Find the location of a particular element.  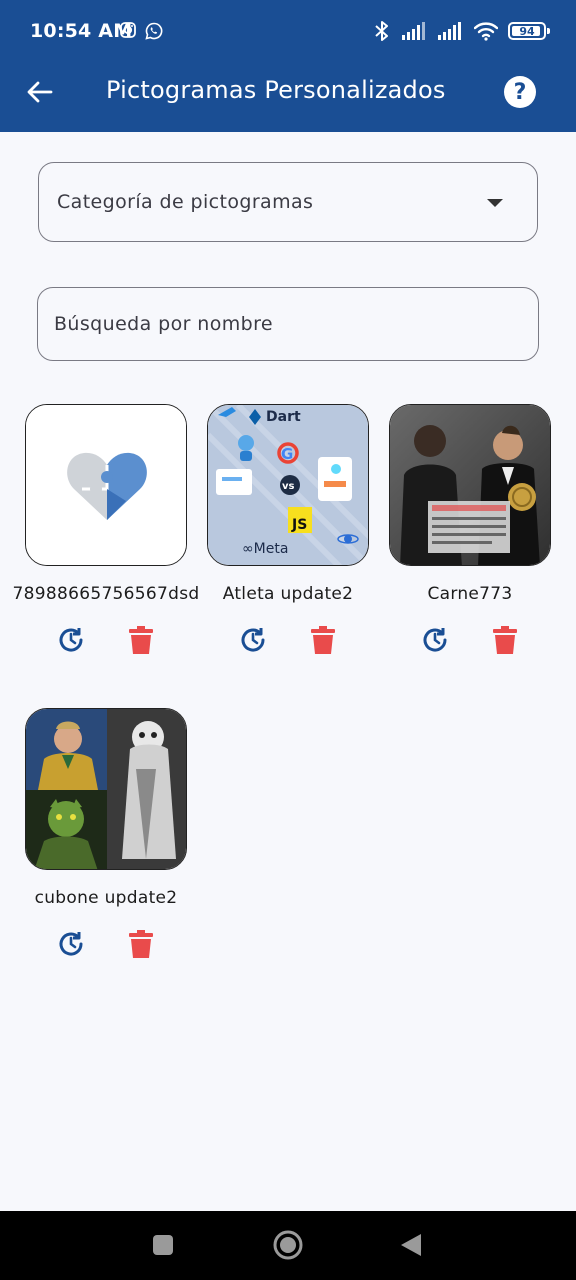

category-dropdown-label: Categoría de pictogramas is located at coordinates (185, 202).